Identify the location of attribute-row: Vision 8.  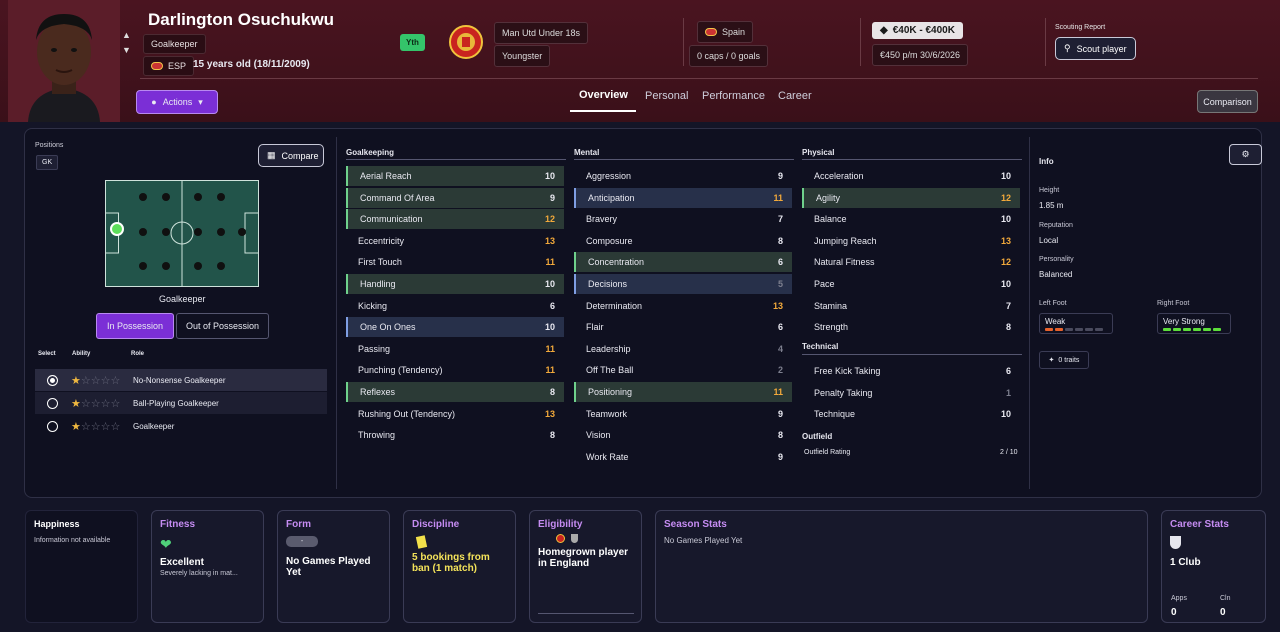
(683, 435).